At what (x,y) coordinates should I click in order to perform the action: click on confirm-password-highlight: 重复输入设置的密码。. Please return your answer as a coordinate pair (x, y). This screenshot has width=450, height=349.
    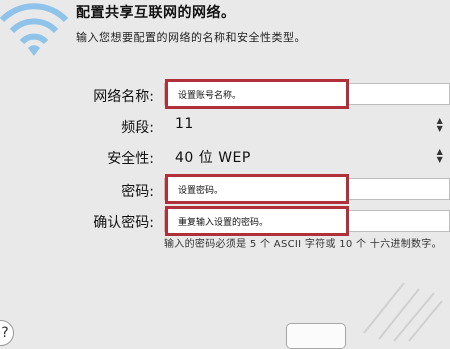
    Looking at the image, I should click on (257, 221).